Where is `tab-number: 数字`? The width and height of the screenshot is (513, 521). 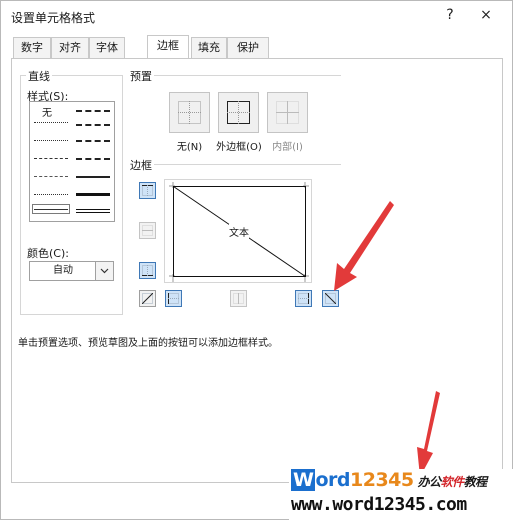 tab-number: 数字 is located at coordinates (32, 47).